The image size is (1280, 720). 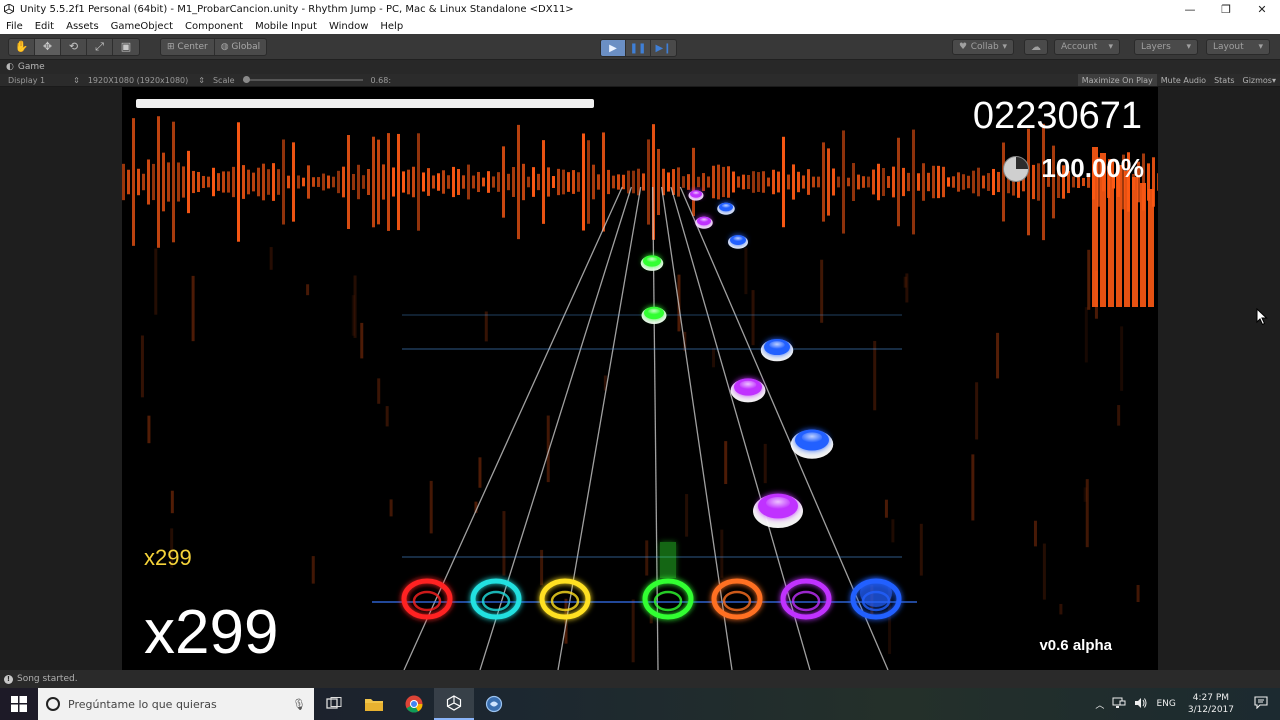 What do you see at coordinates (613, 48) in the screenshot?
I see `play-button: ▶` at bounding box center [613, 48].